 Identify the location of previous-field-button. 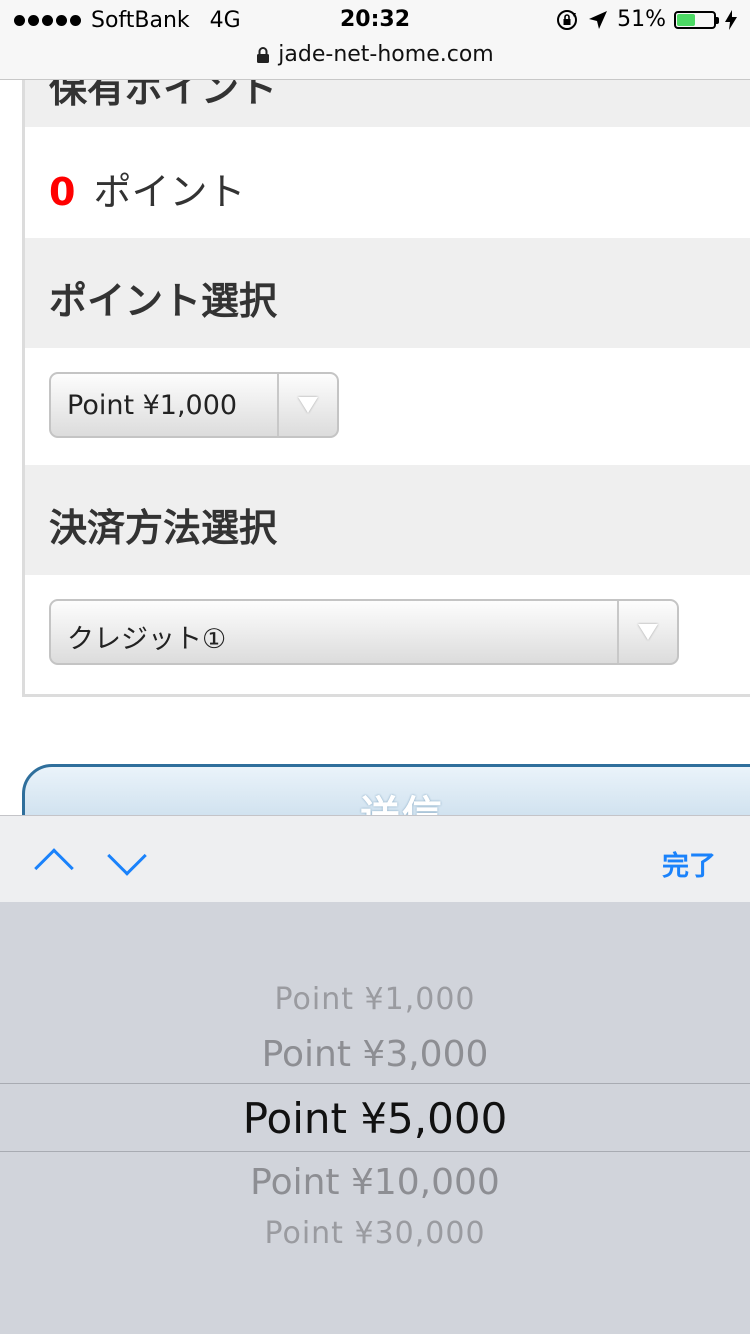
(54, 867).